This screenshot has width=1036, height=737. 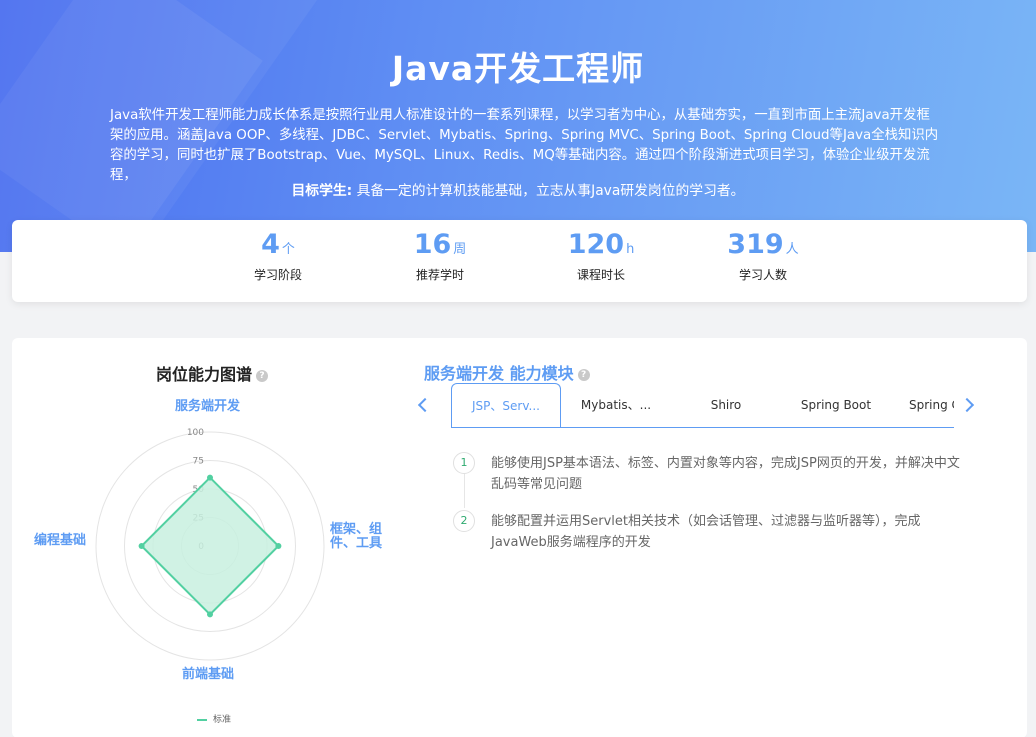 I want to click on stat-value: 120, so click(x=596, y=244).